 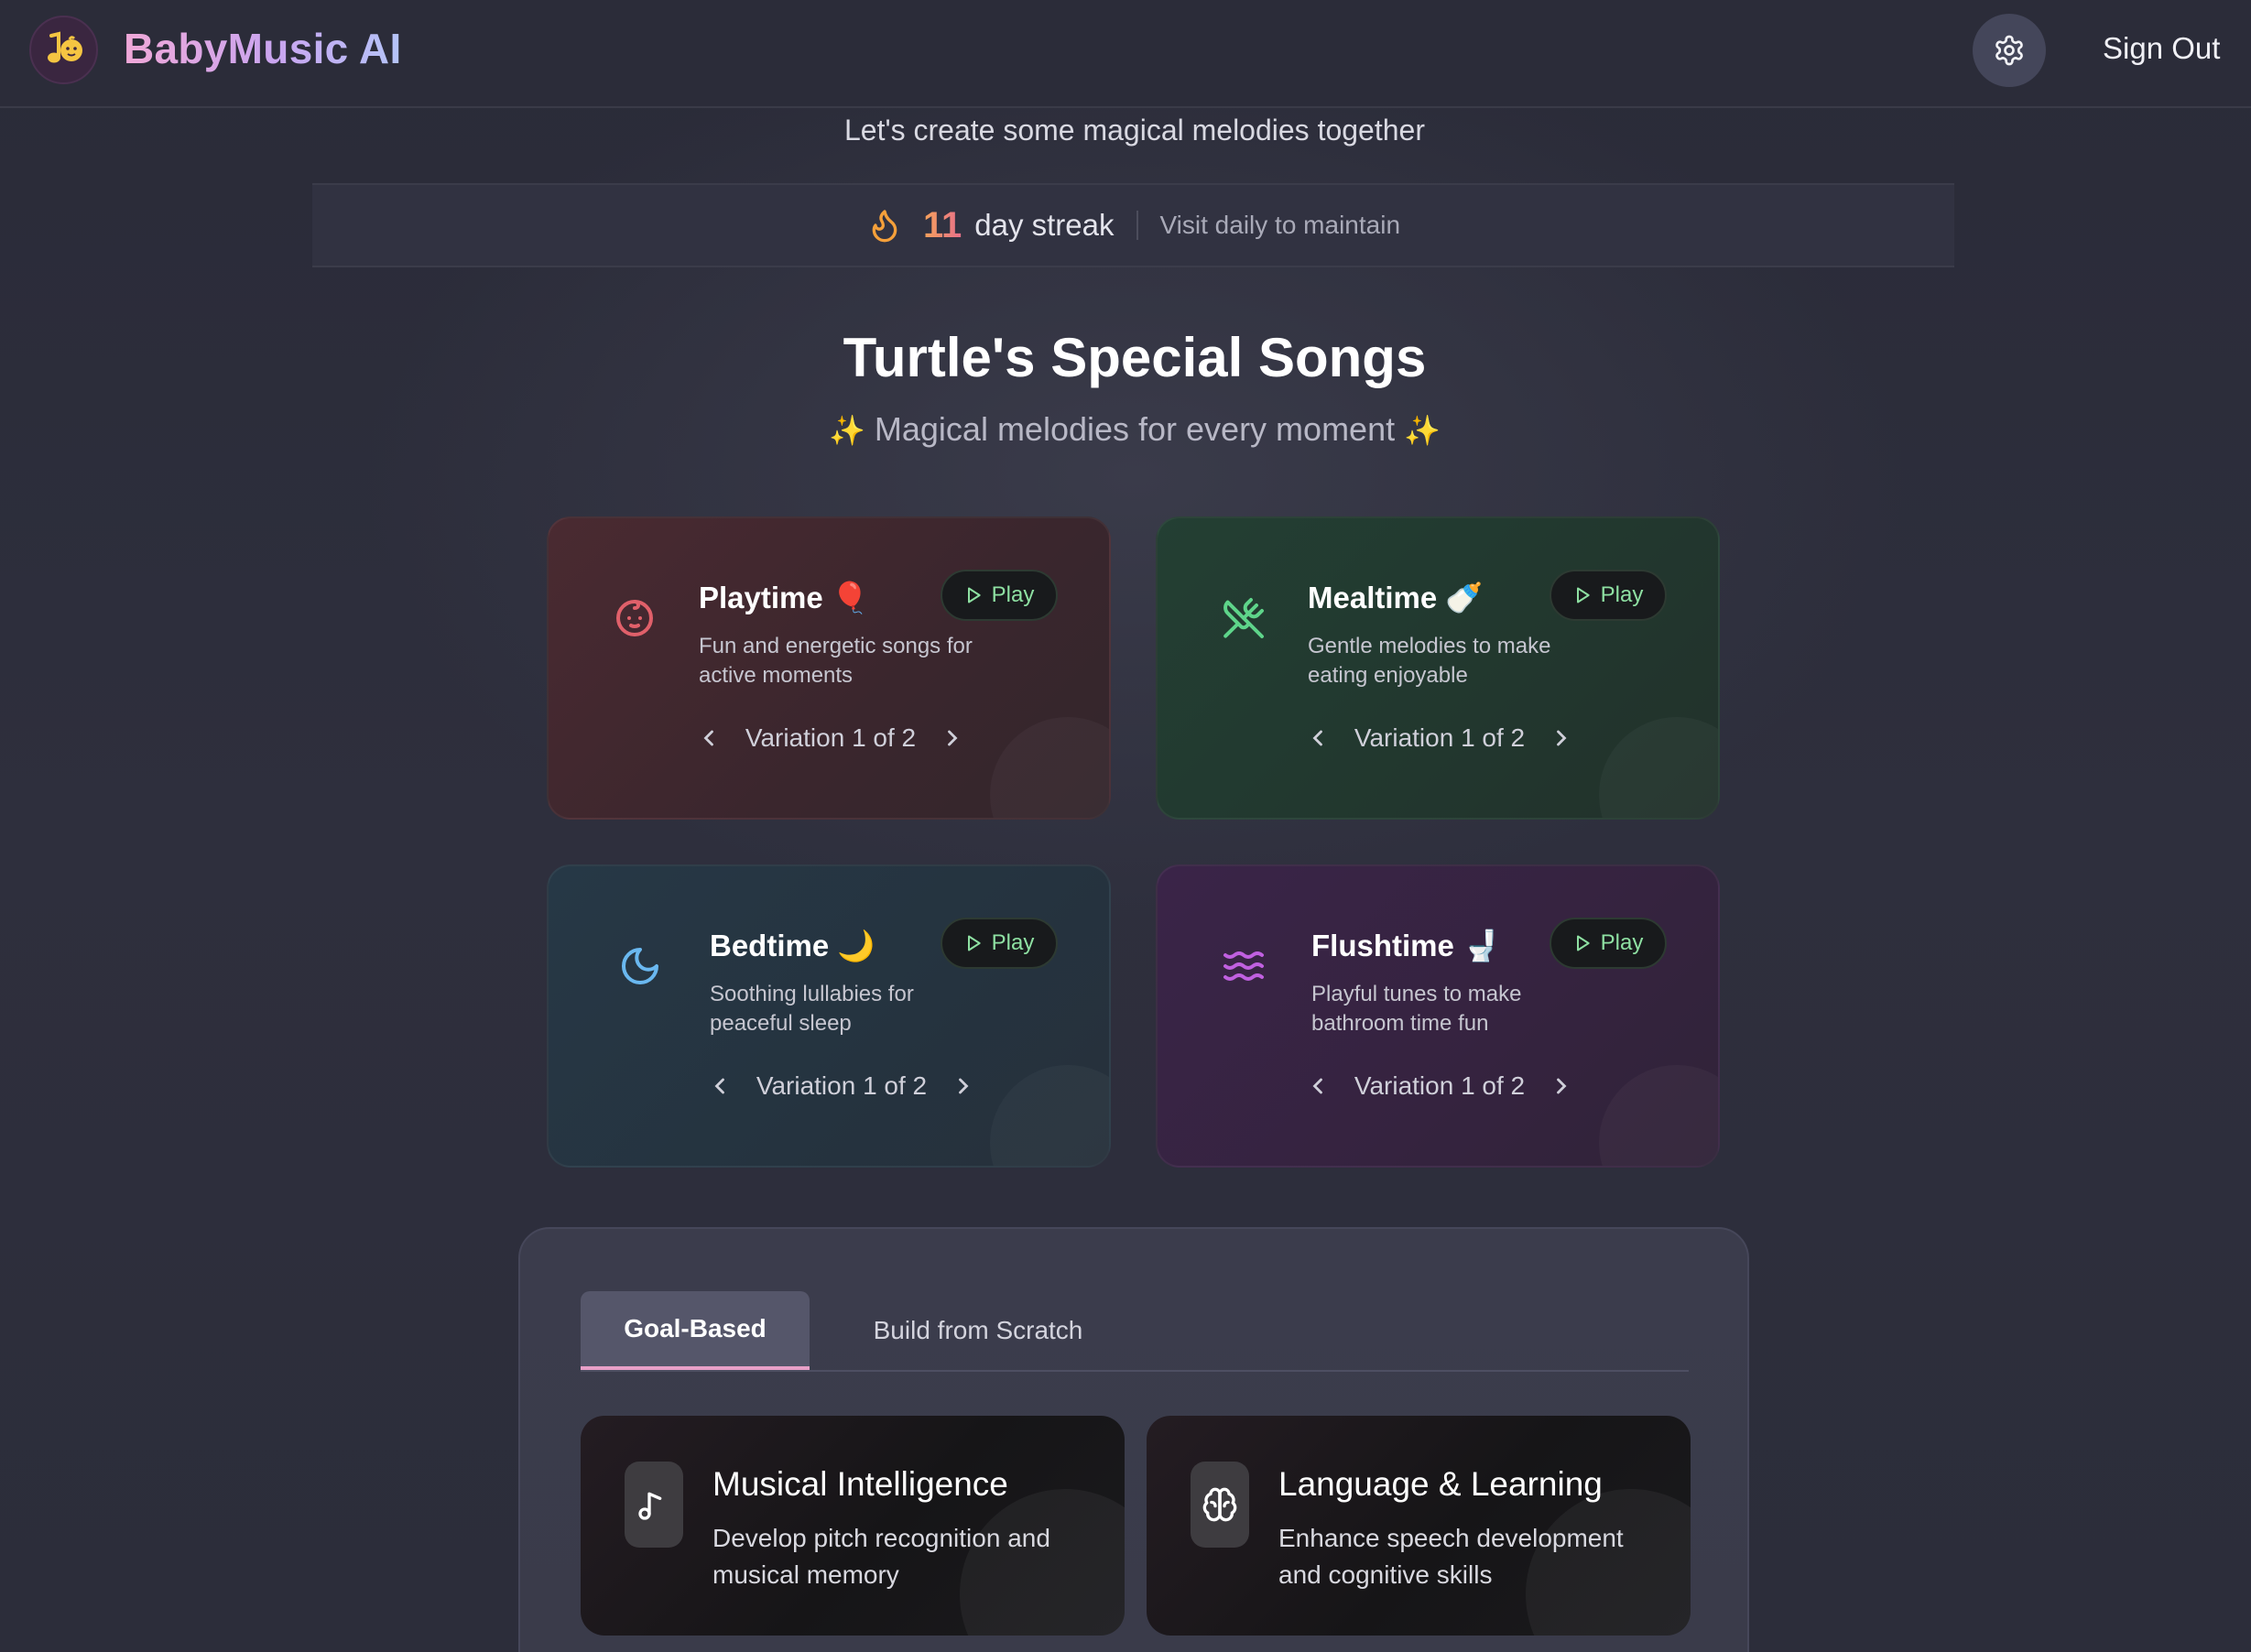 What do you see at coordinates (812, 1009) in the screenshot?
I see `card-description: Soothing lullabies for peaceful sleep` at bounding box center [812, 1009].